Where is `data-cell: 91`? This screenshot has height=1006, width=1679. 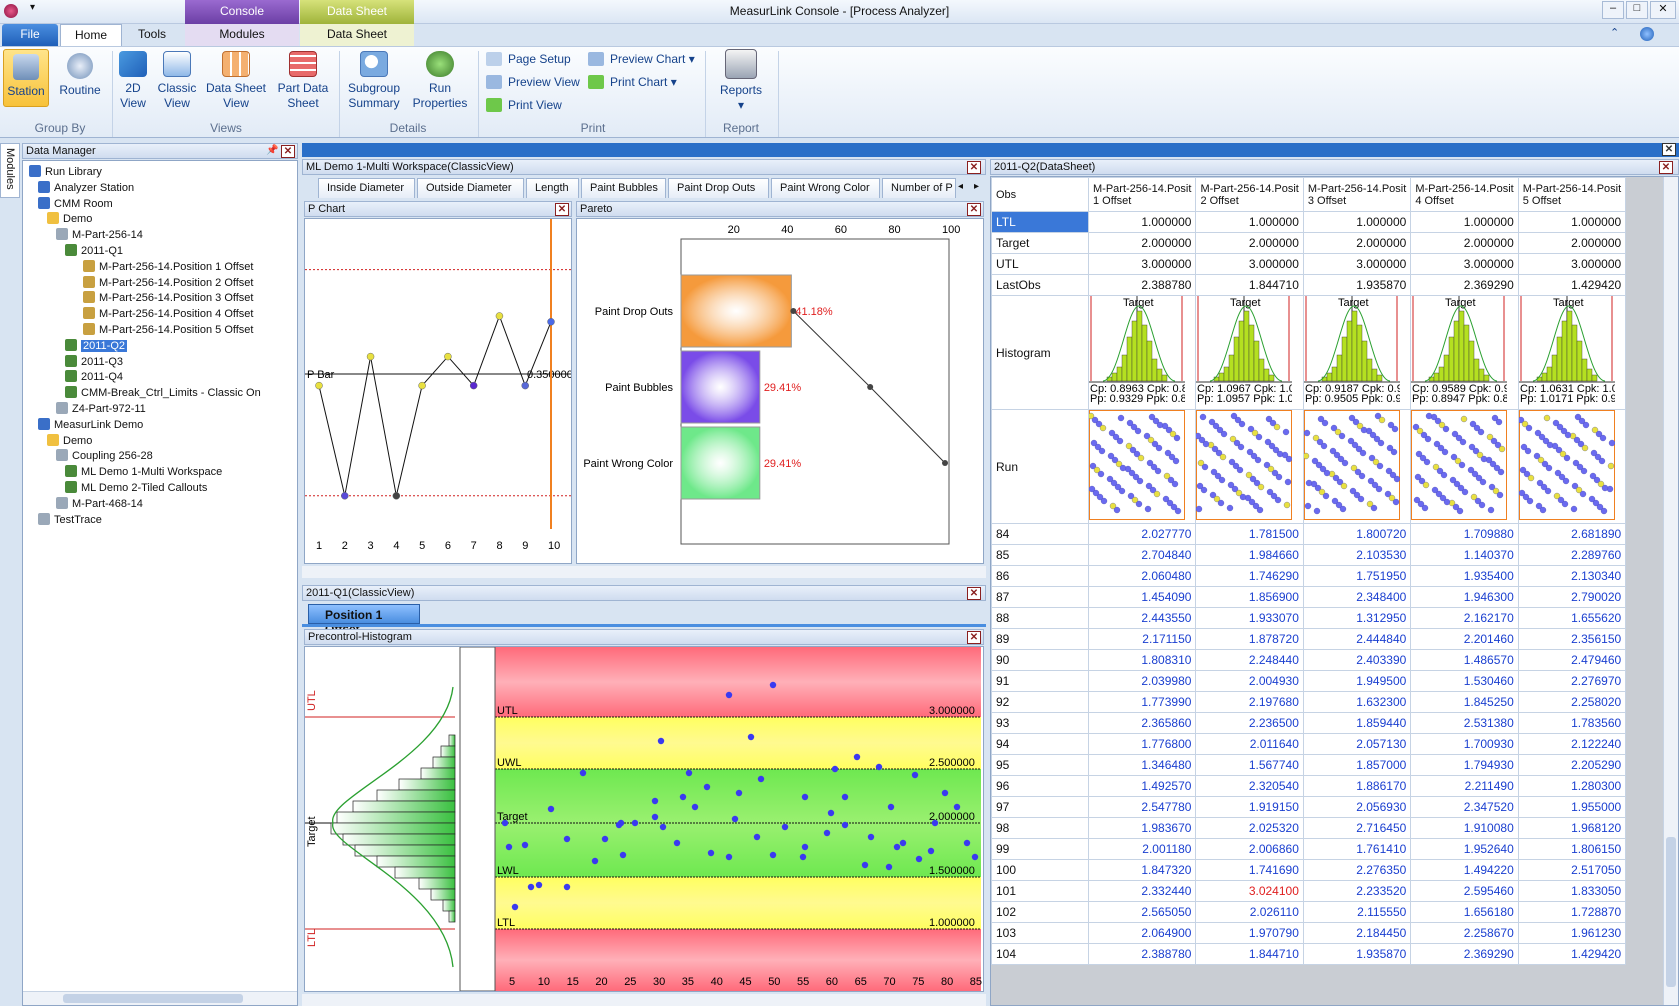 data-cell: 91 is located at coordinates (1040, 681).